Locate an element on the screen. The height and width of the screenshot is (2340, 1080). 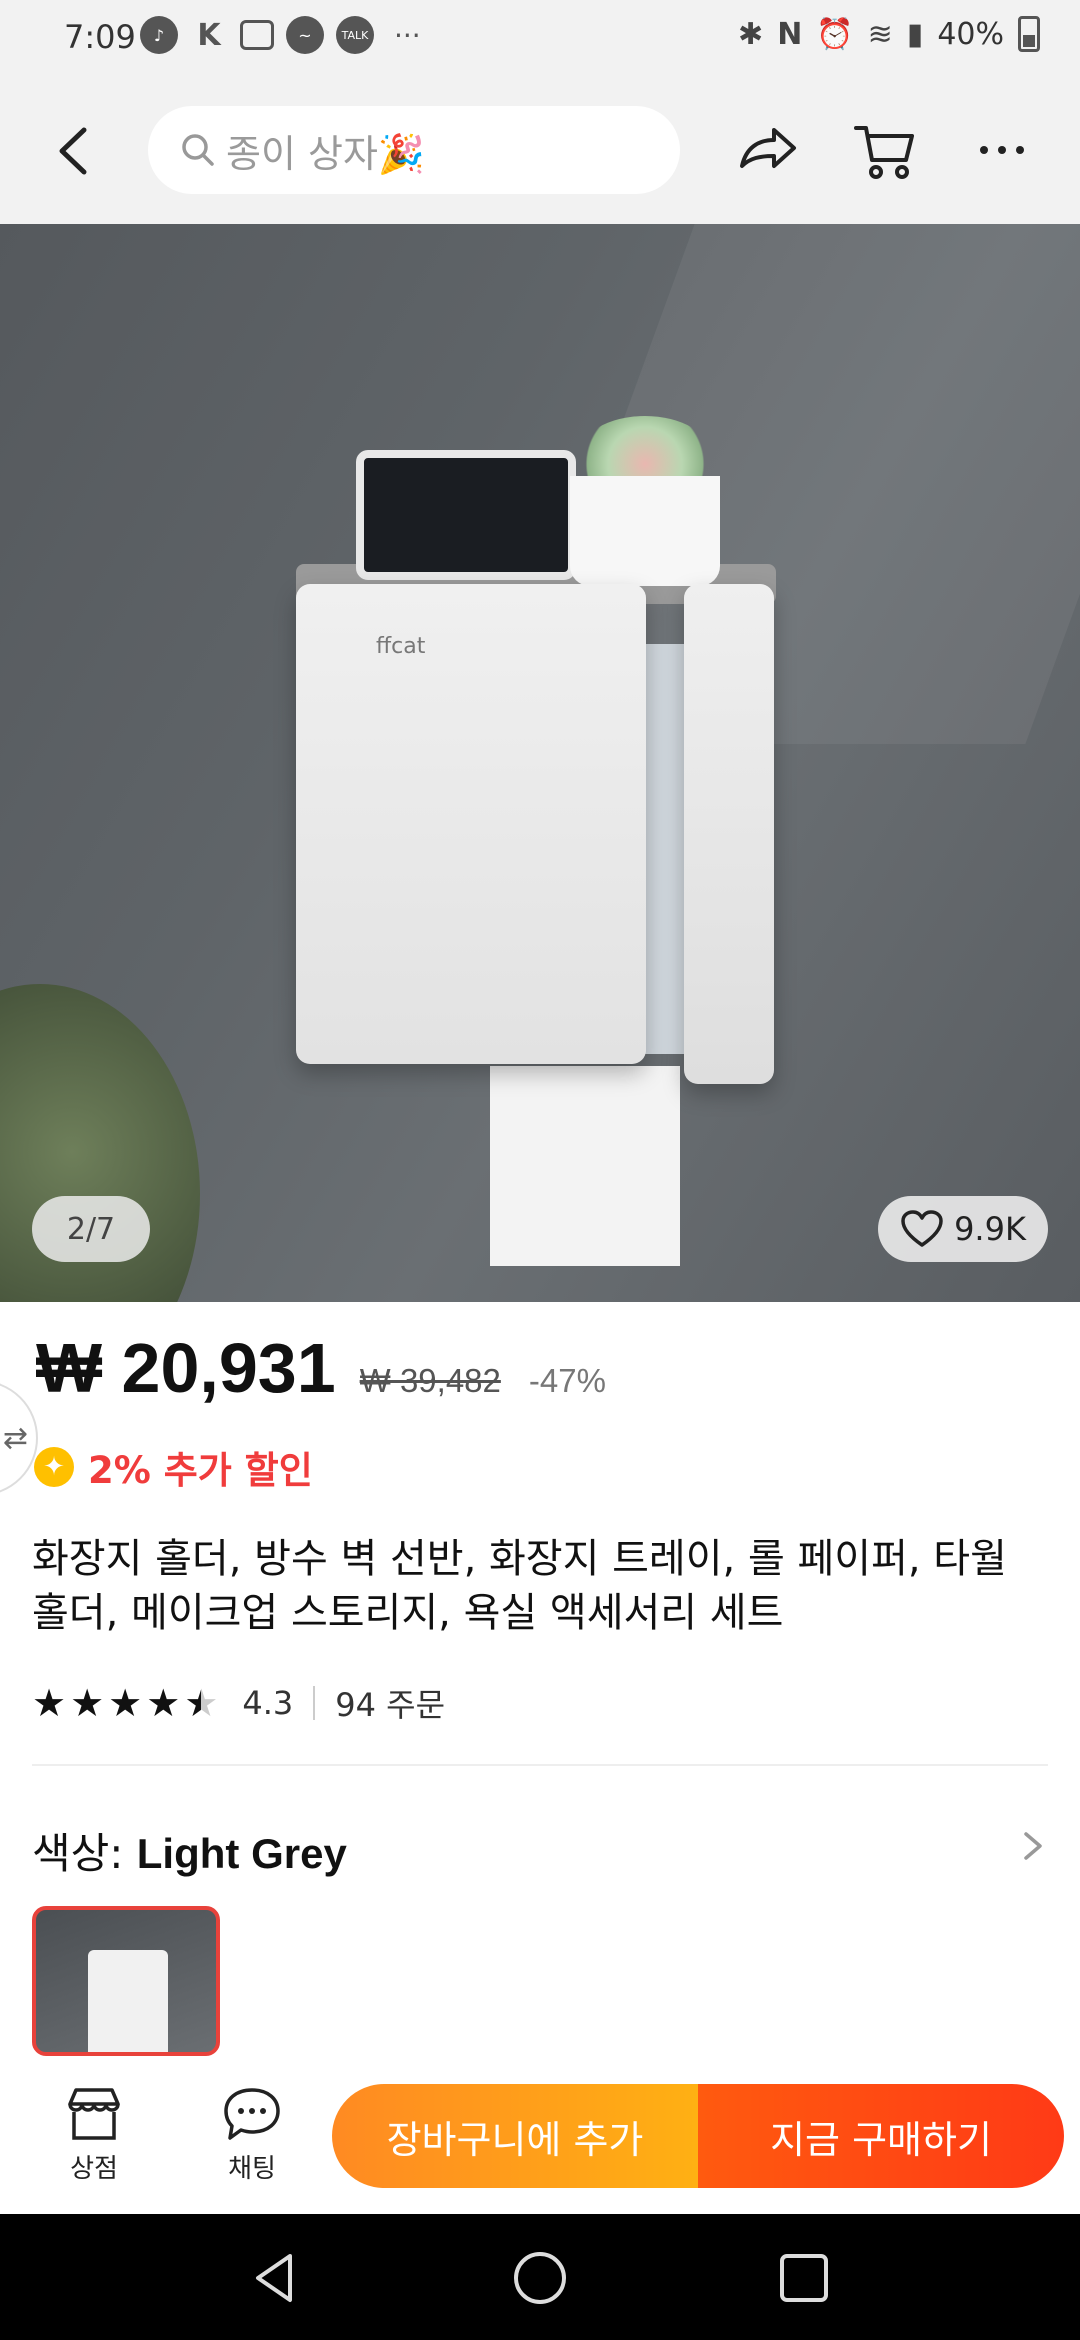
message-icon is located at coordinates (257, 35).